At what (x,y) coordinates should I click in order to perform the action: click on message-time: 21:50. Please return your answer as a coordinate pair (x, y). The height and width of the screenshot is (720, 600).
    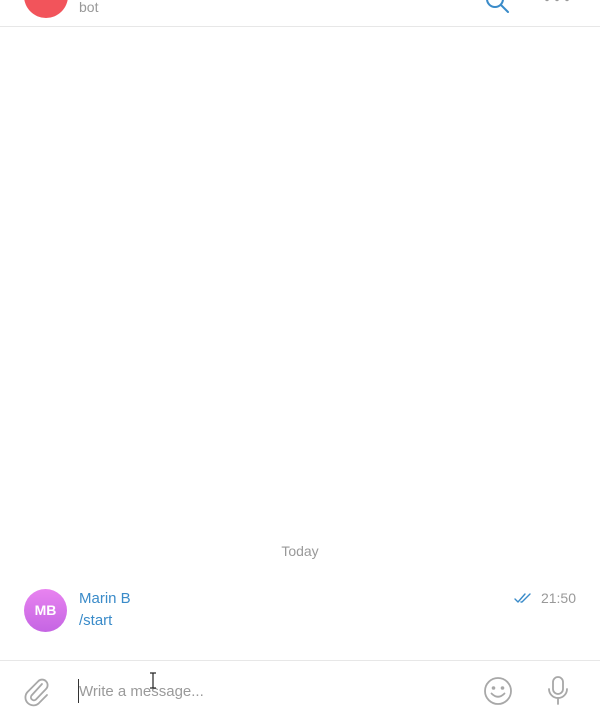
    Looking at the image, I should click on (558, 598).